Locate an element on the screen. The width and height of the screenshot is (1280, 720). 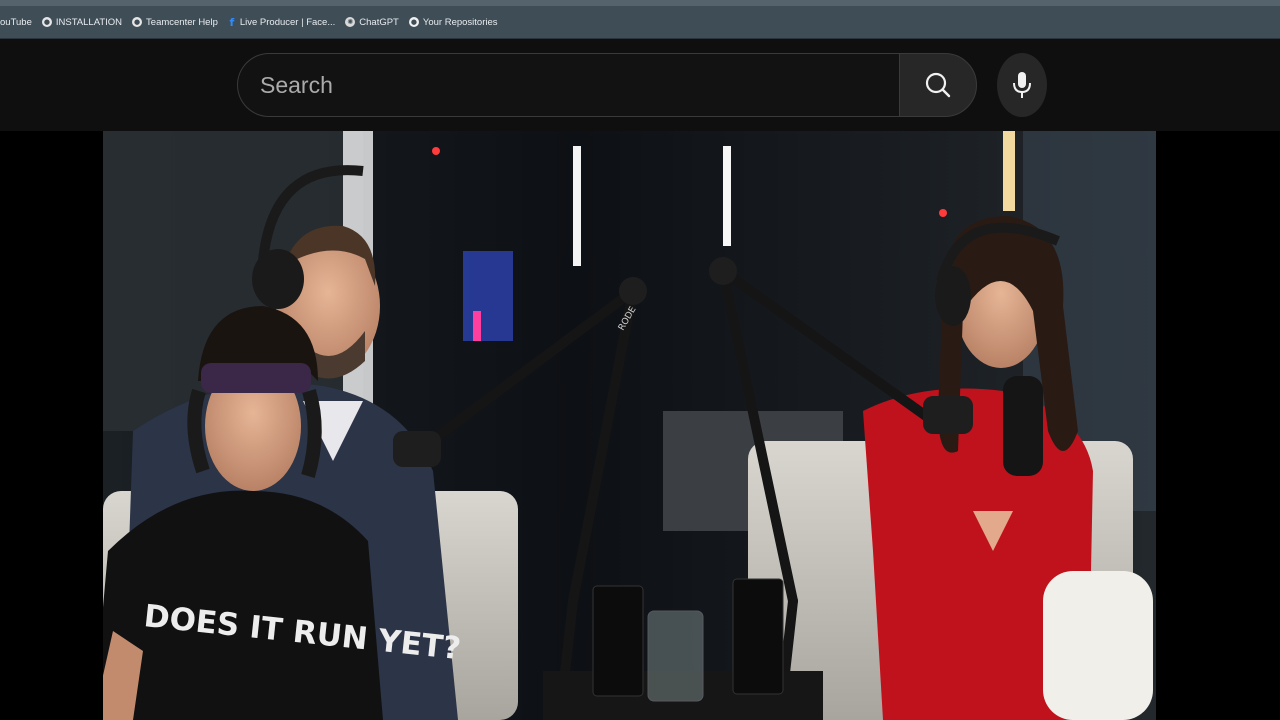
search-input is located at coordinates (560, 85).